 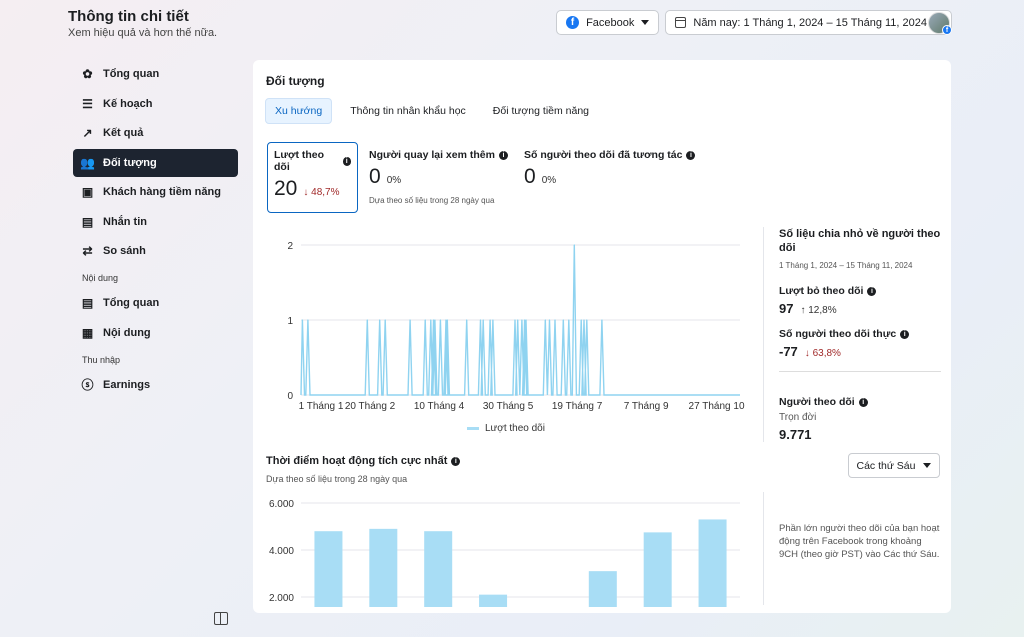 What do you see at coordinates (312, 177) in the screenshot?
I see `metric-follows: Lượt theo dõi i 20 ↓ 48,7%` at bounding box center [312, 177].